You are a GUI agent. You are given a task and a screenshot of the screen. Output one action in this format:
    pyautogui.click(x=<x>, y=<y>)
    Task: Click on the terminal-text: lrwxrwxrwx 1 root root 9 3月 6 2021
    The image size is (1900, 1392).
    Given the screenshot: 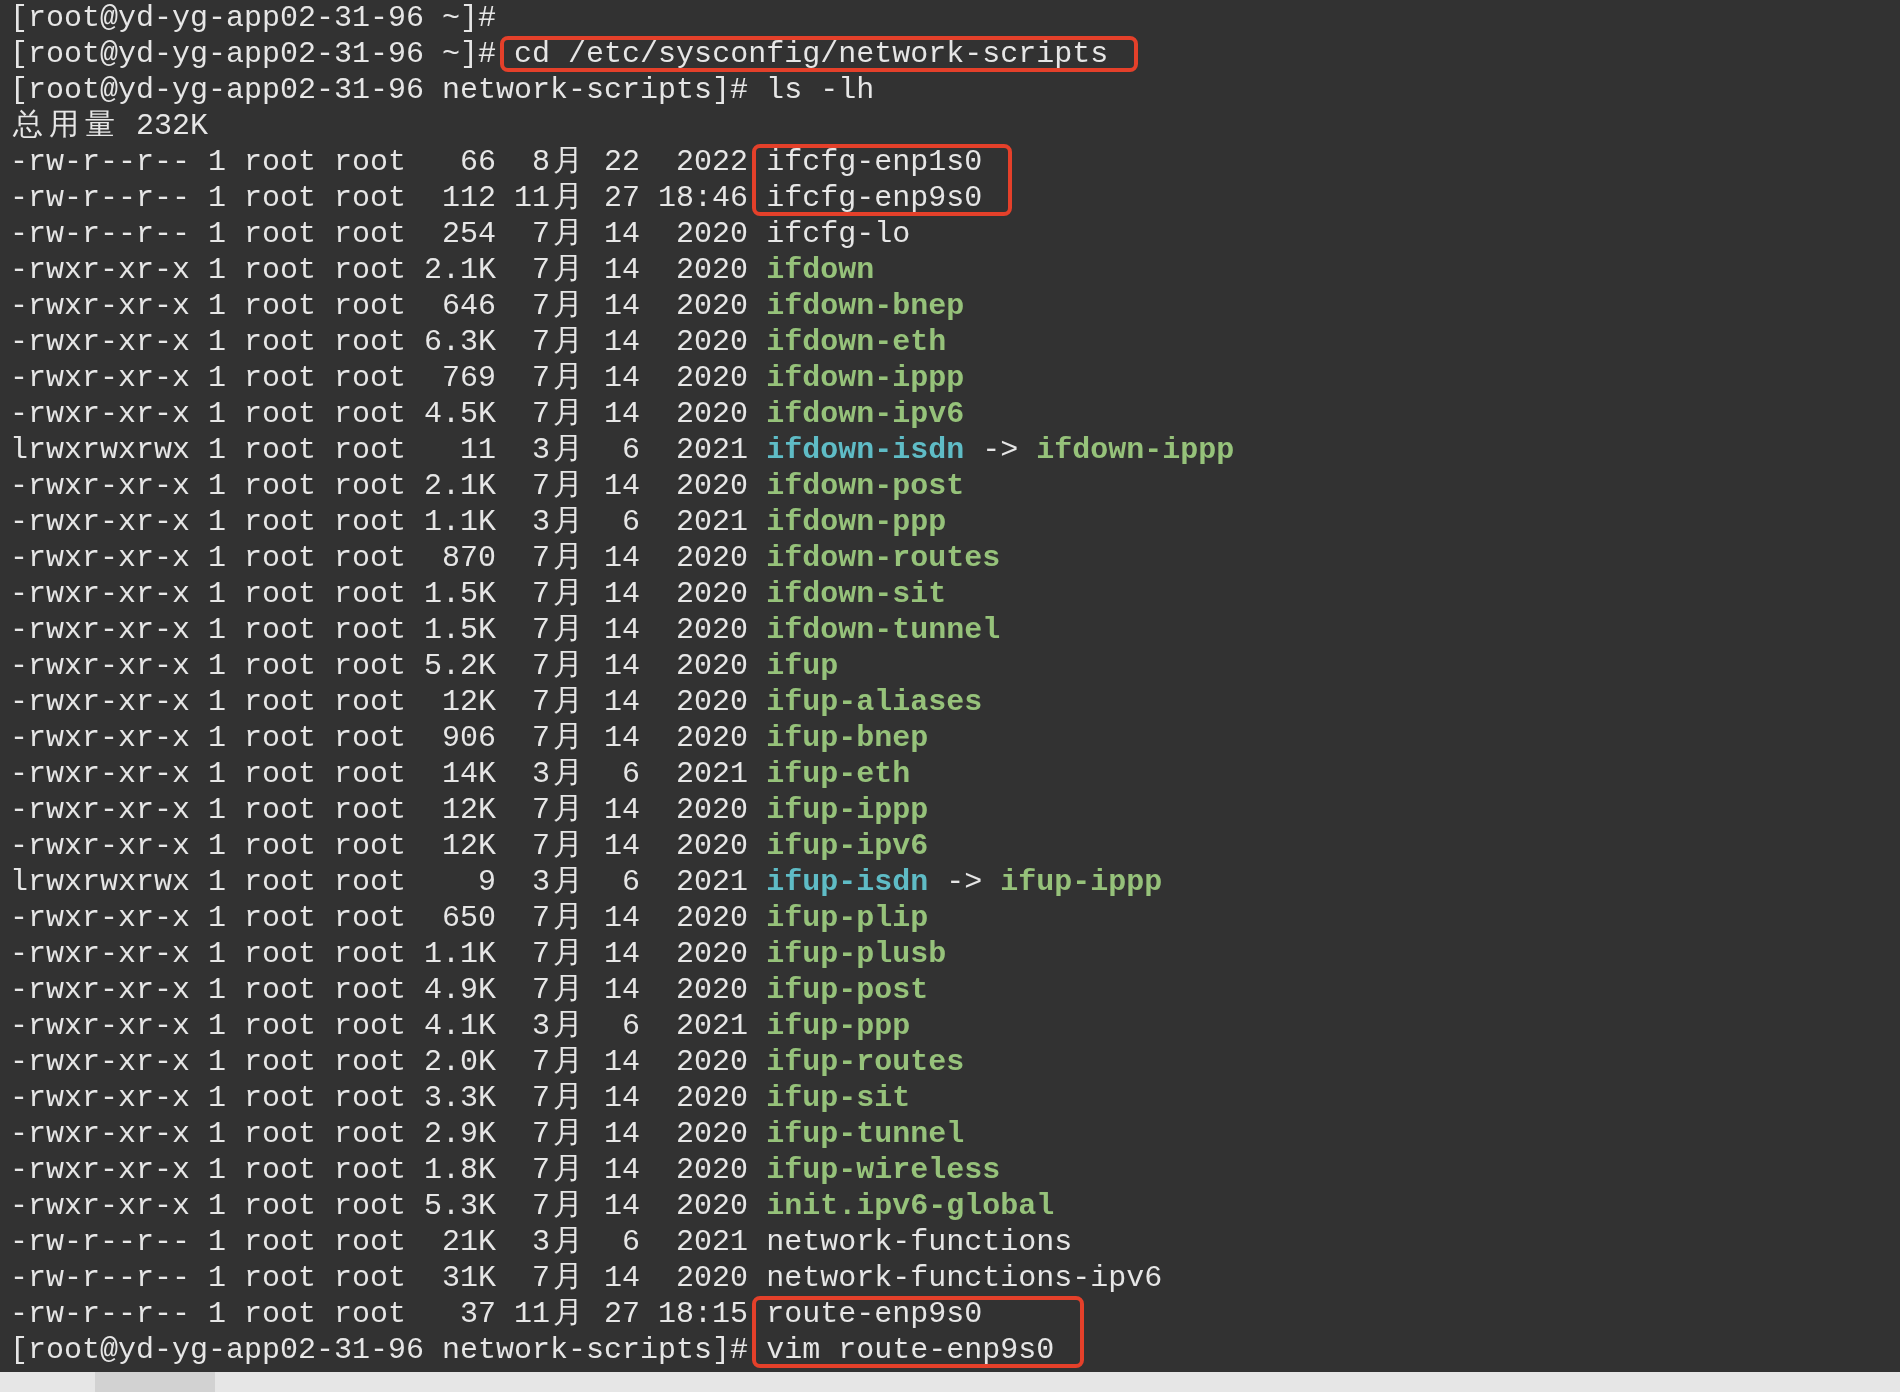 What is the action you would take?
    pyautogui.click(x=380, y=882)
    